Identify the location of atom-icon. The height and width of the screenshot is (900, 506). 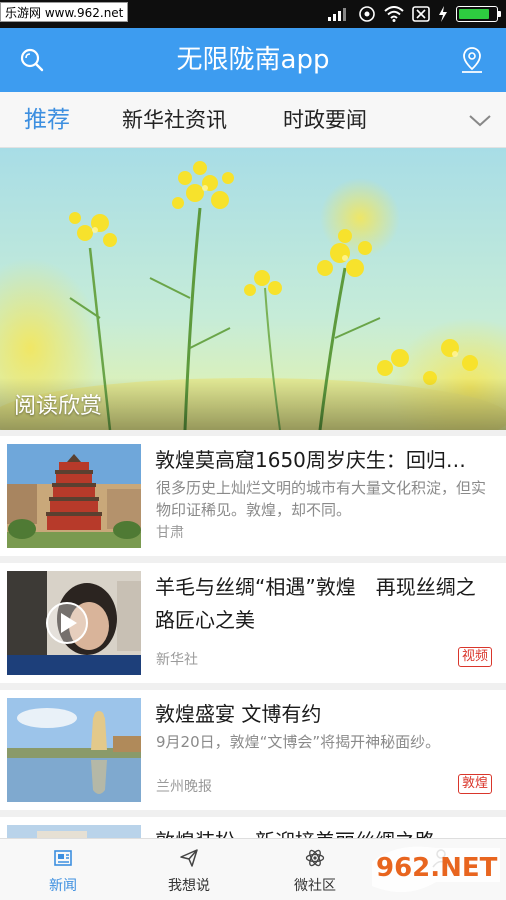
(315, 858).